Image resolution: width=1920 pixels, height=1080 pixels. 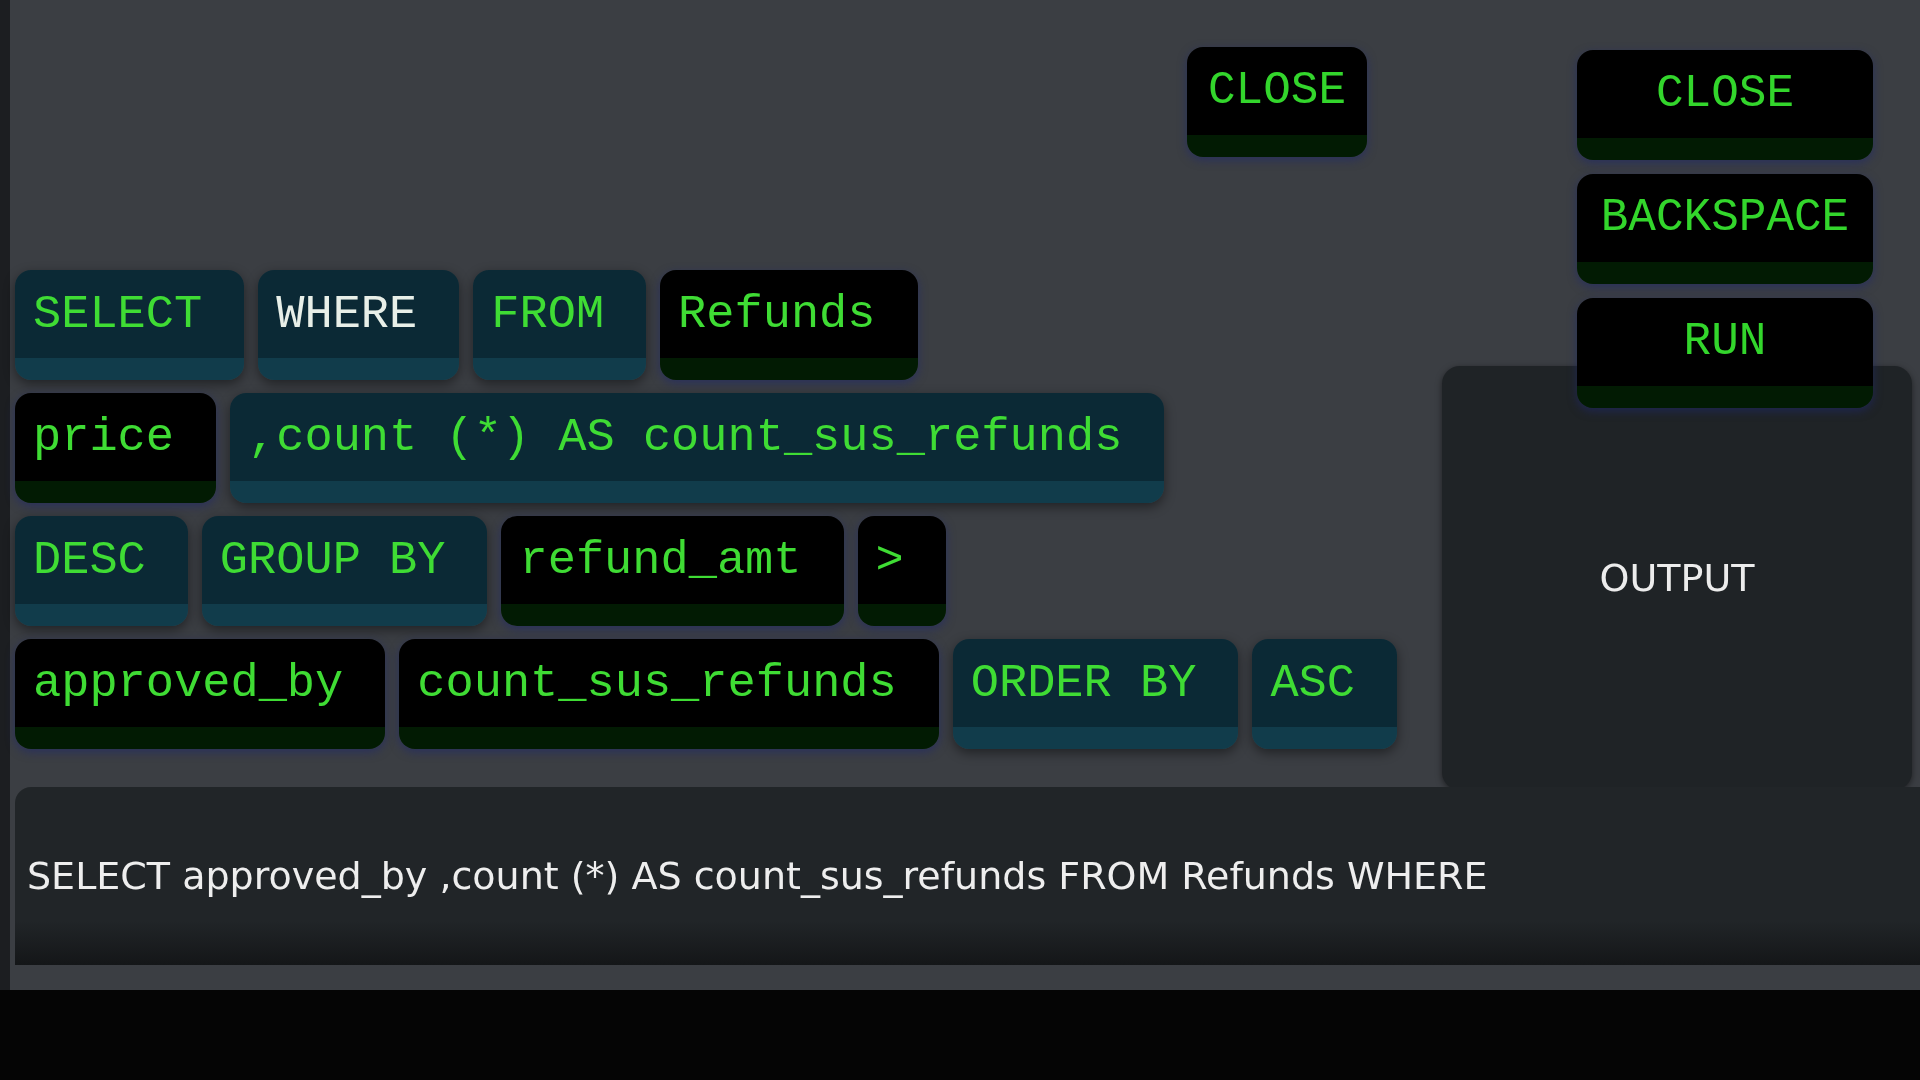 What do you see at coordinates (560, 325) in the screenshot?
I see `keyword-token: FROM` at bounding box center [560, 325].